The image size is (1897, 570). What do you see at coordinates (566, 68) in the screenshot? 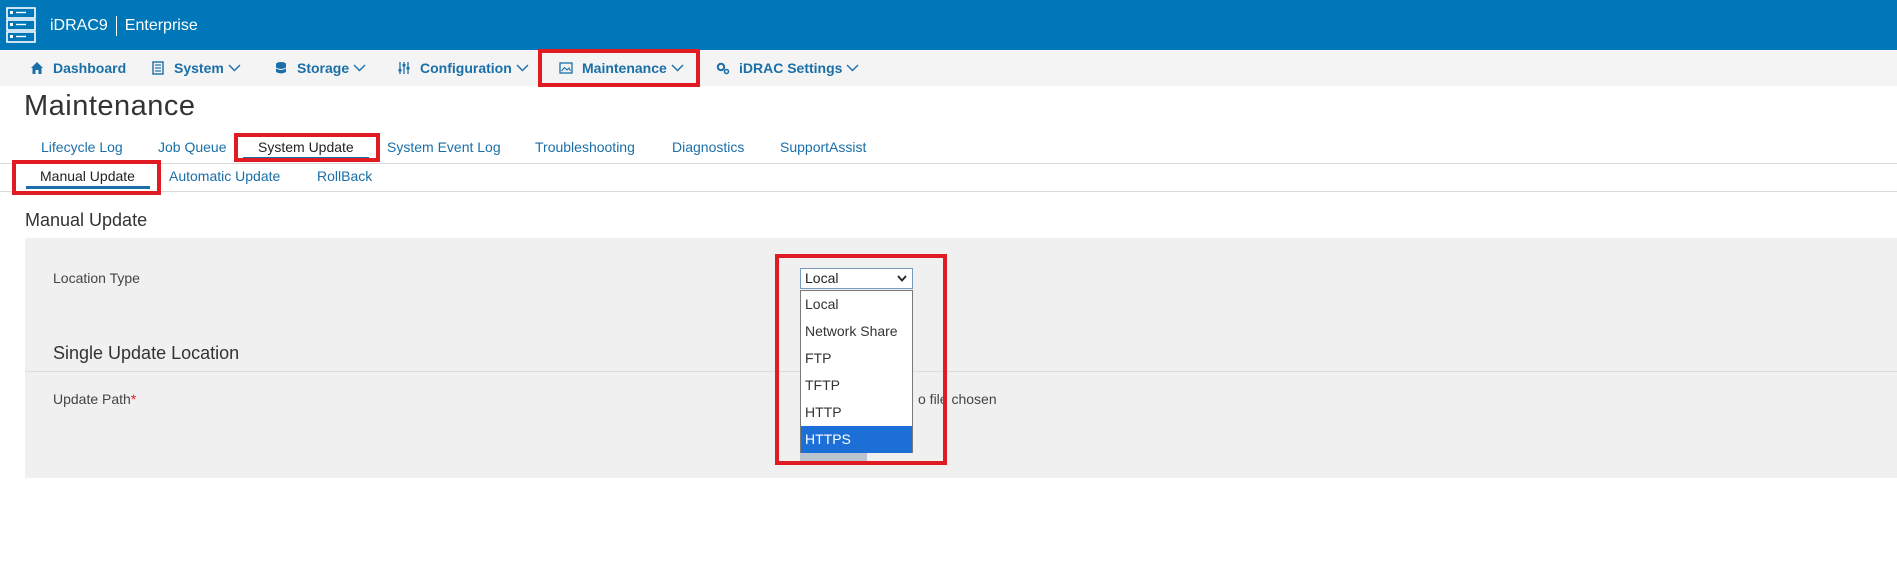
I see `picture-icon` at bounding box center [566, 68].